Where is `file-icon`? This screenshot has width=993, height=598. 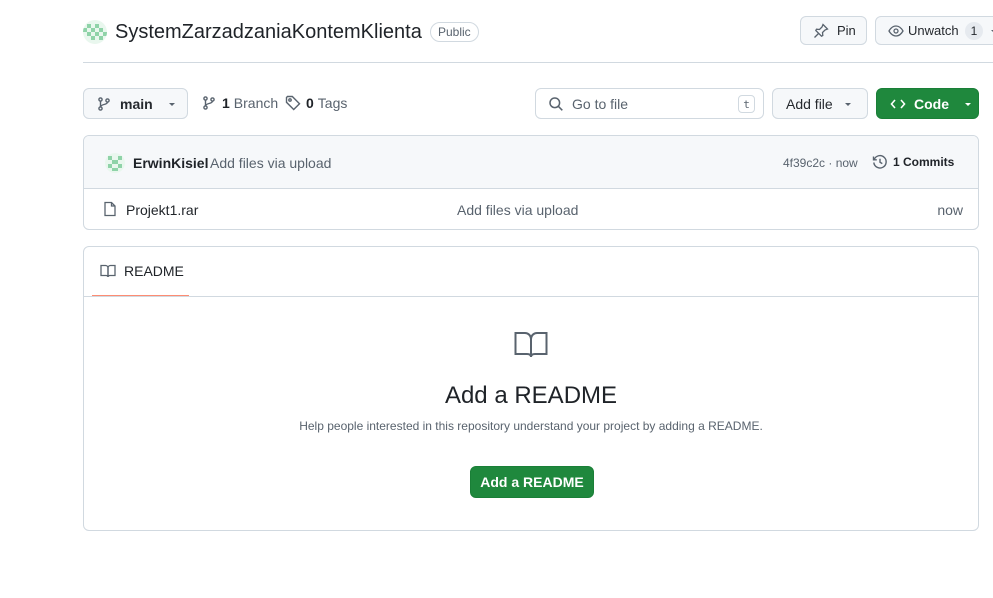
file-icon is located at coordinates (110, 209).